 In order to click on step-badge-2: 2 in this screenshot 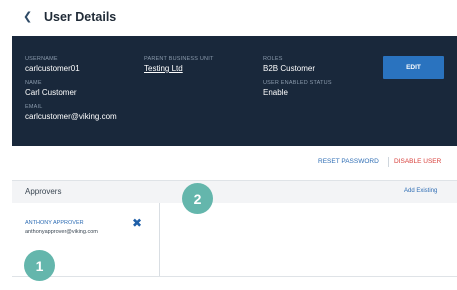, I will do `click(197, 198)`.